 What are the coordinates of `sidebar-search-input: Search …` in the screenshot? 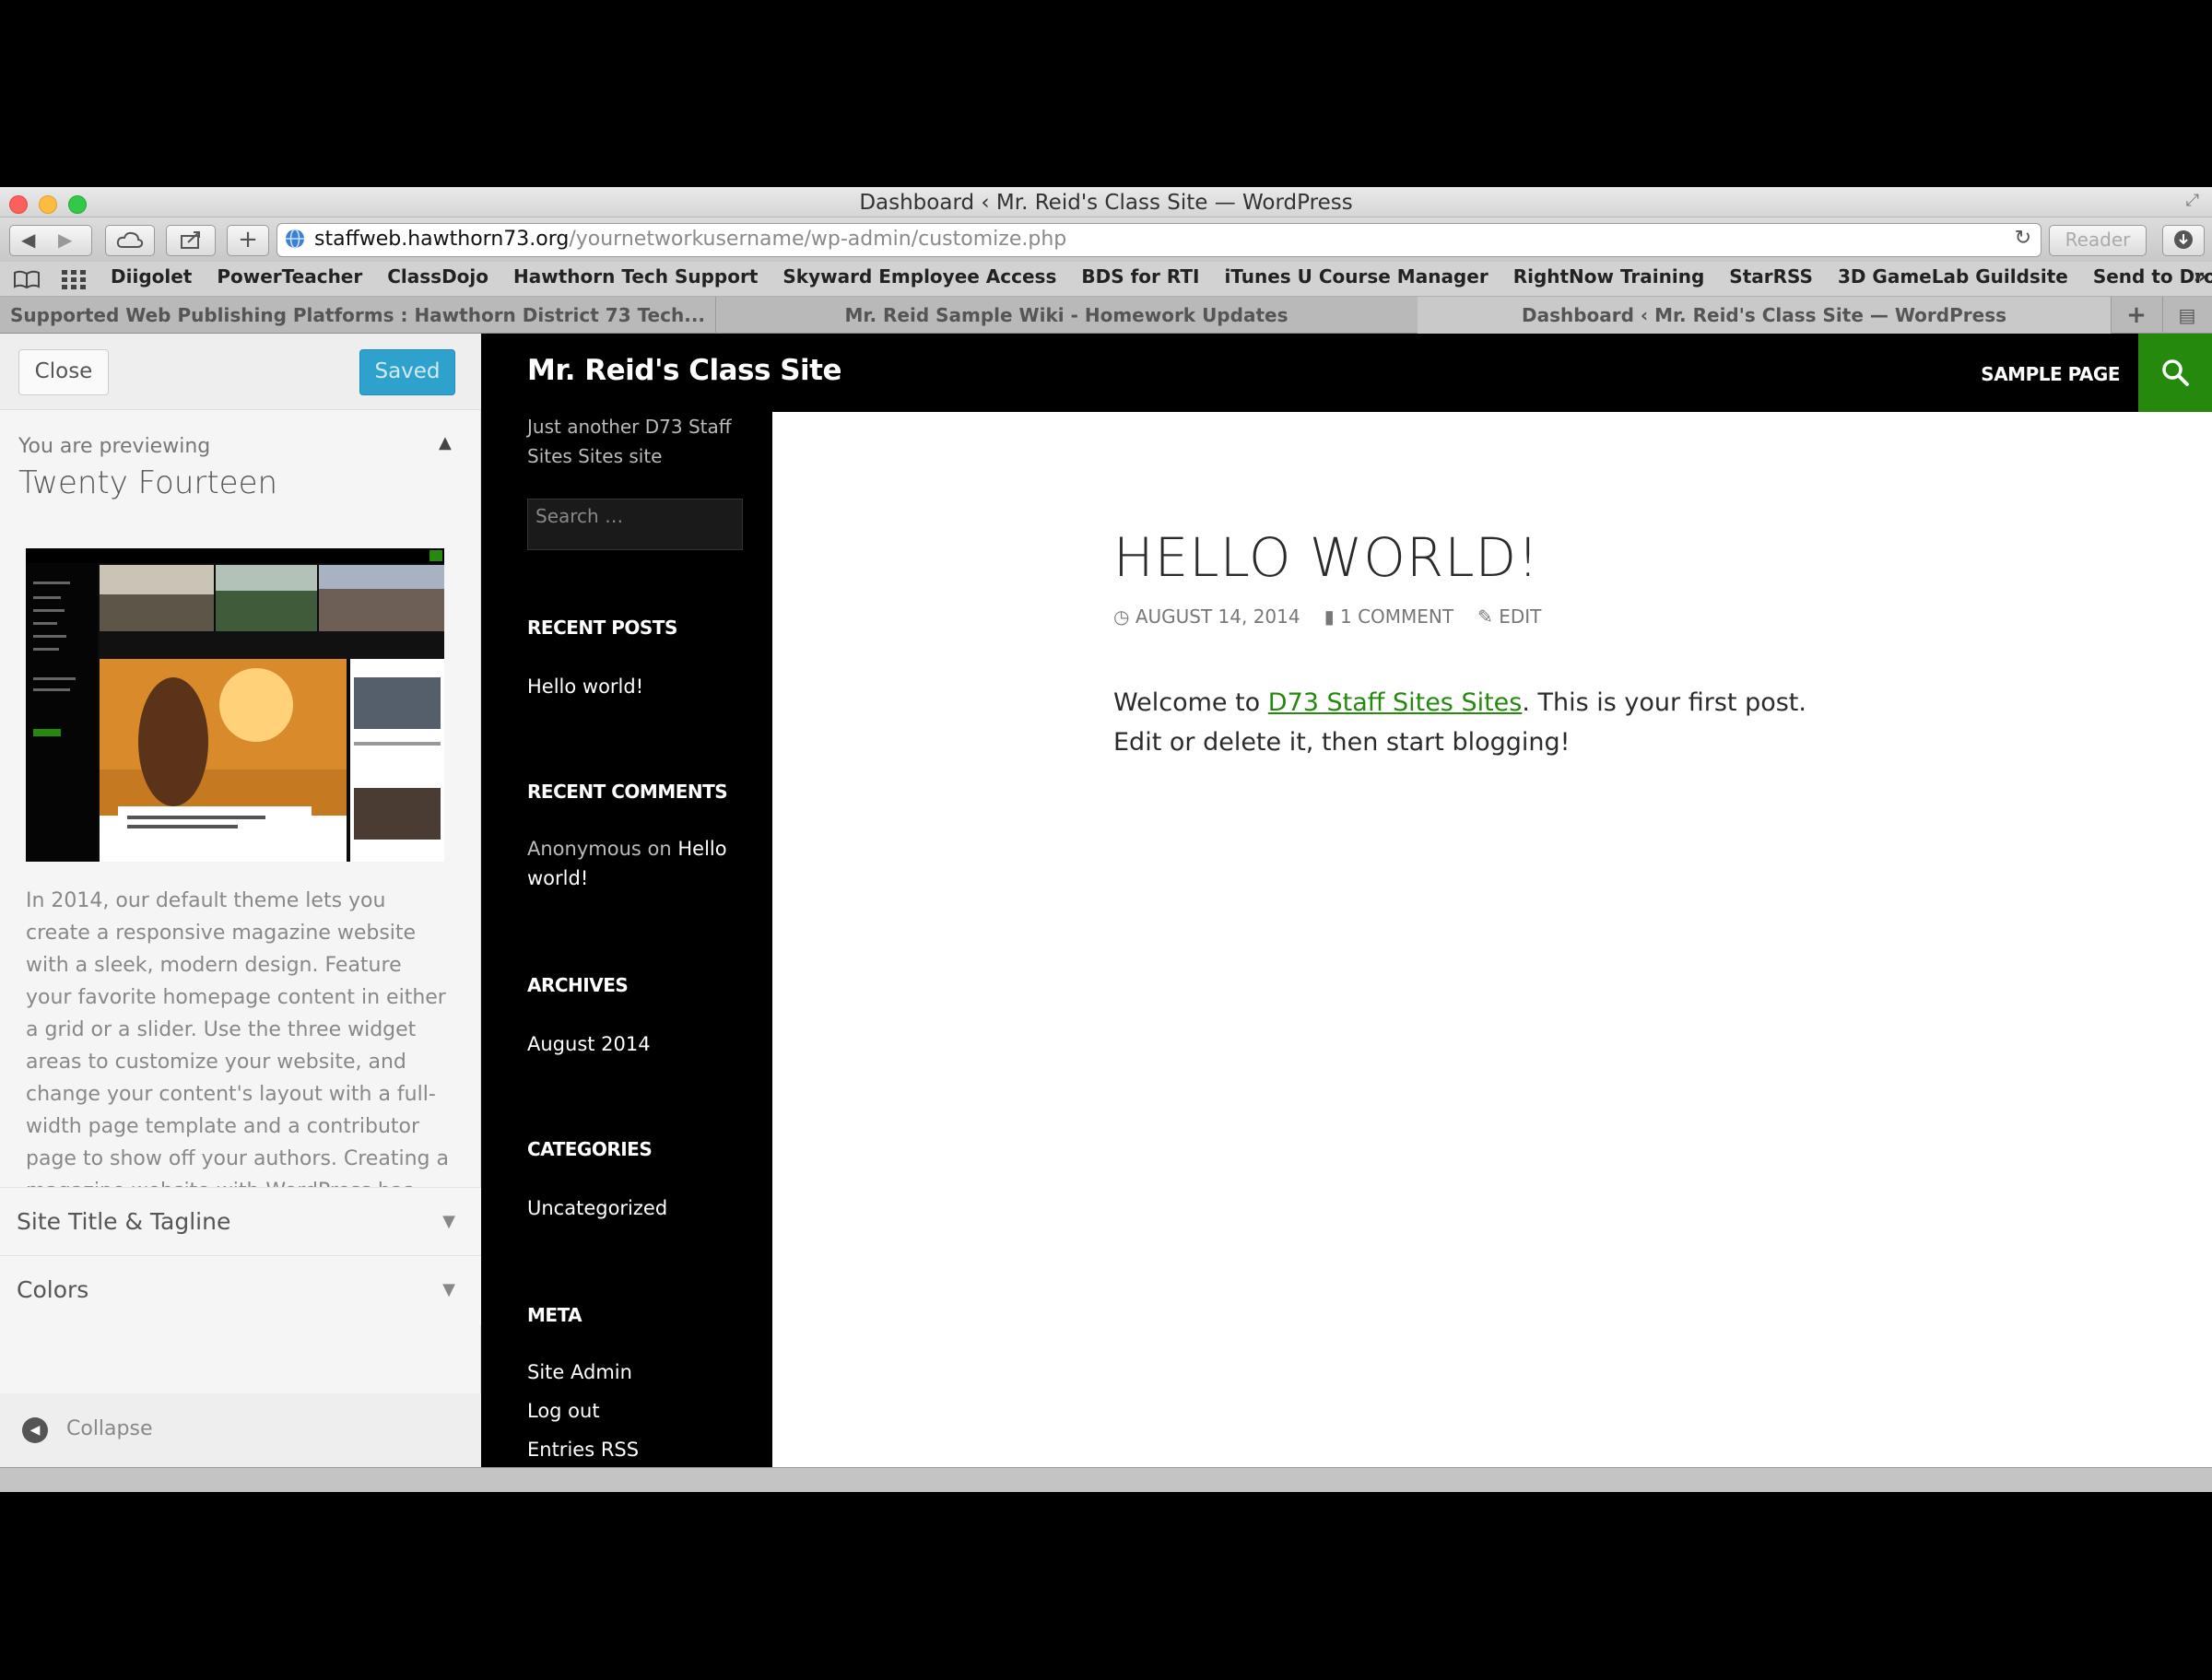 It's located at (635, 524).